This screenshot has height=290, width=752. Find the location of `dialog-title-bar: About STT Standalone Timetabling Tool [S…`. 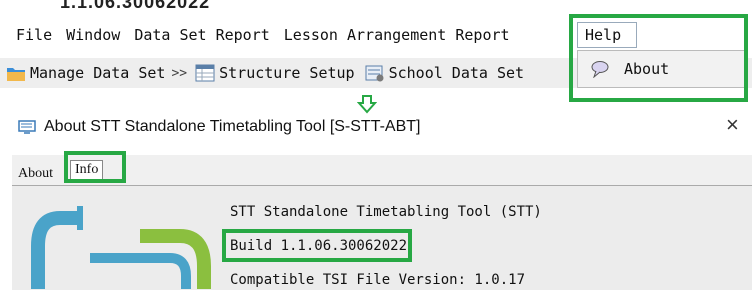

dialog-title-bar: About STT Standalone Timetabling Tool [S… is located at coordinates (219, 127).